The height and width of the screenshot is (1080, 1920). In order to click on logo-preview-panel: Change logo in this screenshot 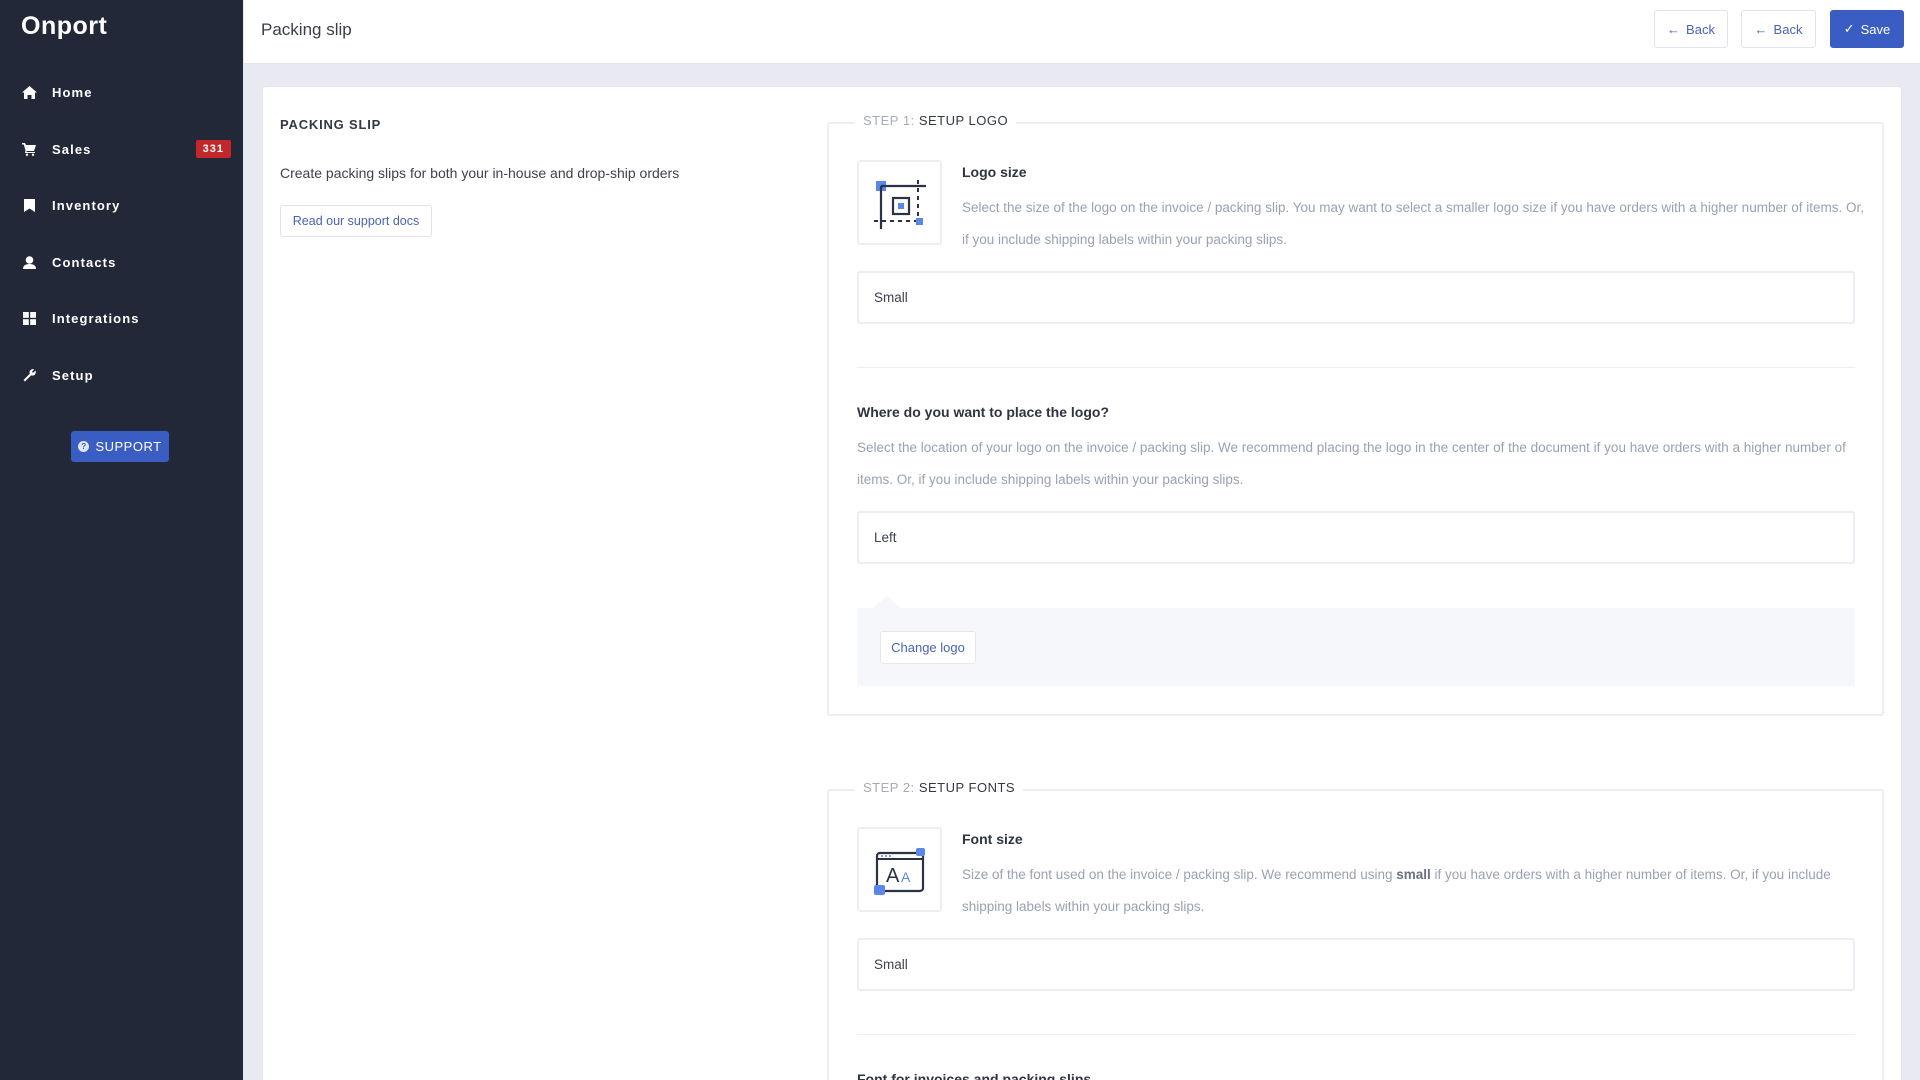, I will do `click(1356, 641)`.